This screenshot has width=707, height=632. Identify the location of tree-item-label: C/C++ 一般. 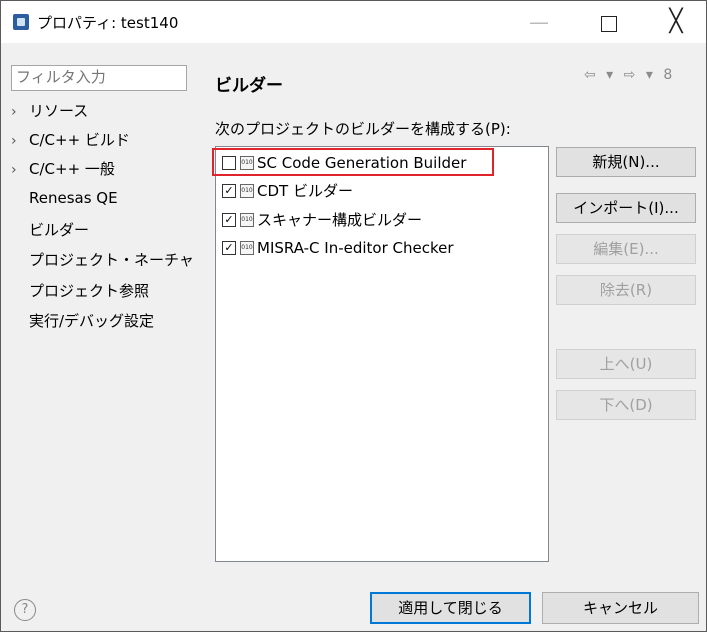
(72, 169).